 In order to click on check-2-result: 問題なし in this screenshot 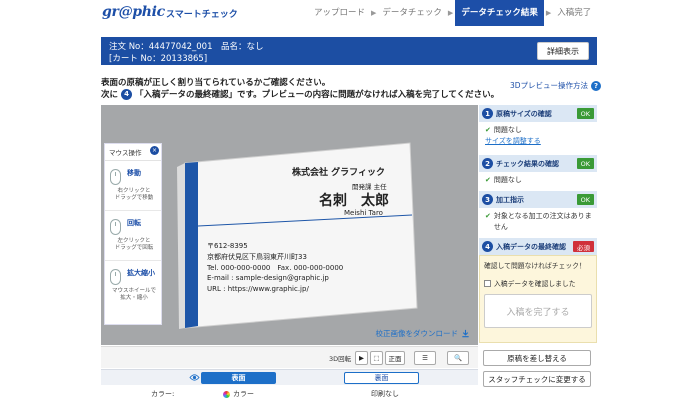, I will do `click(507, 180)`.